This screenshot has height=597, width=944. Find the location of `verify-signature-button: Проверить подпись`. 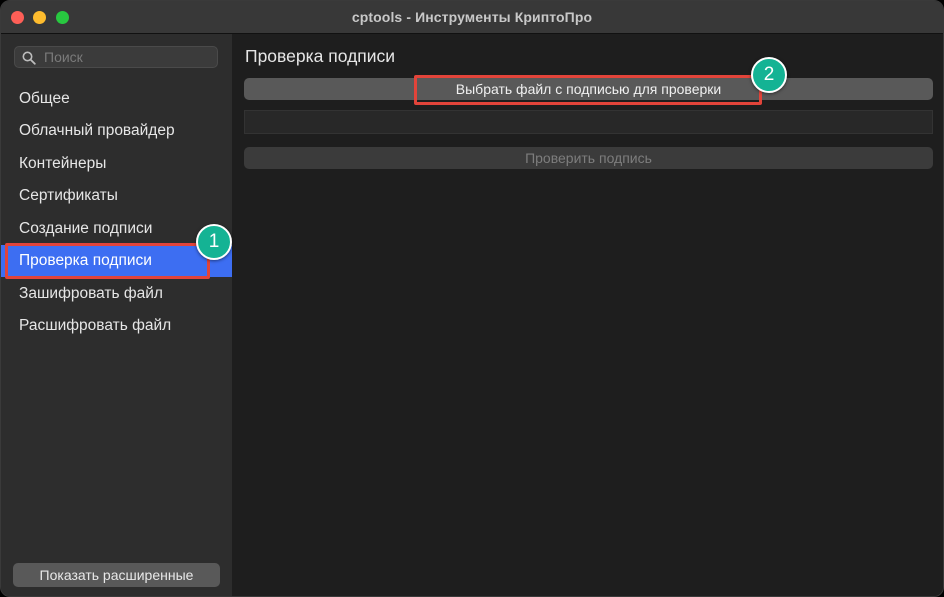

verify-signature-button: Проверить подпись is located at coordinates (588, 158).